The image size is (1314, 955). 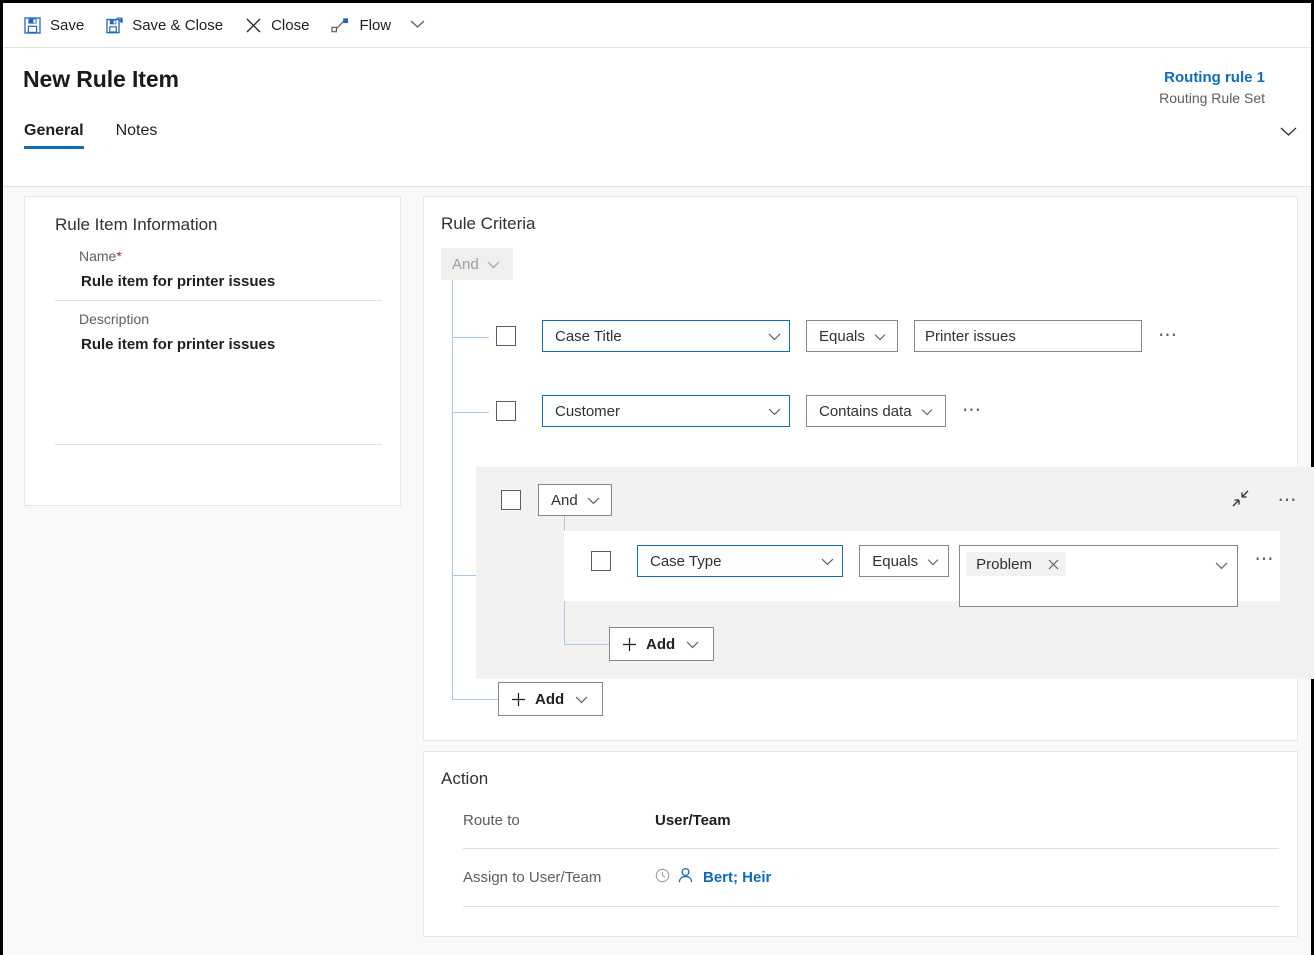 What do you see at coordinates (452, 489) in the screenshot?
I see `tree-trunk-line` at bounding box center [452, 489].